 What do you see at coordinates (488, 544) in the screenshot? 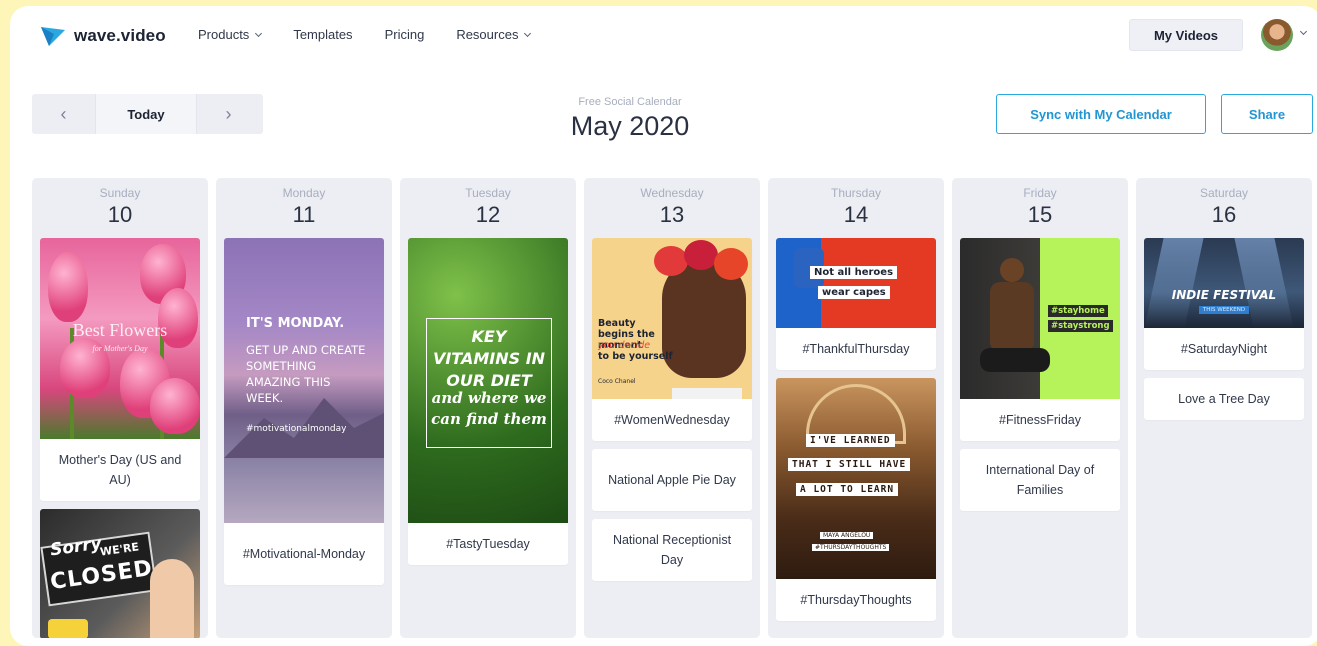
I see `event-caption: #TastyTuesday` at bounding box center [488, 544].